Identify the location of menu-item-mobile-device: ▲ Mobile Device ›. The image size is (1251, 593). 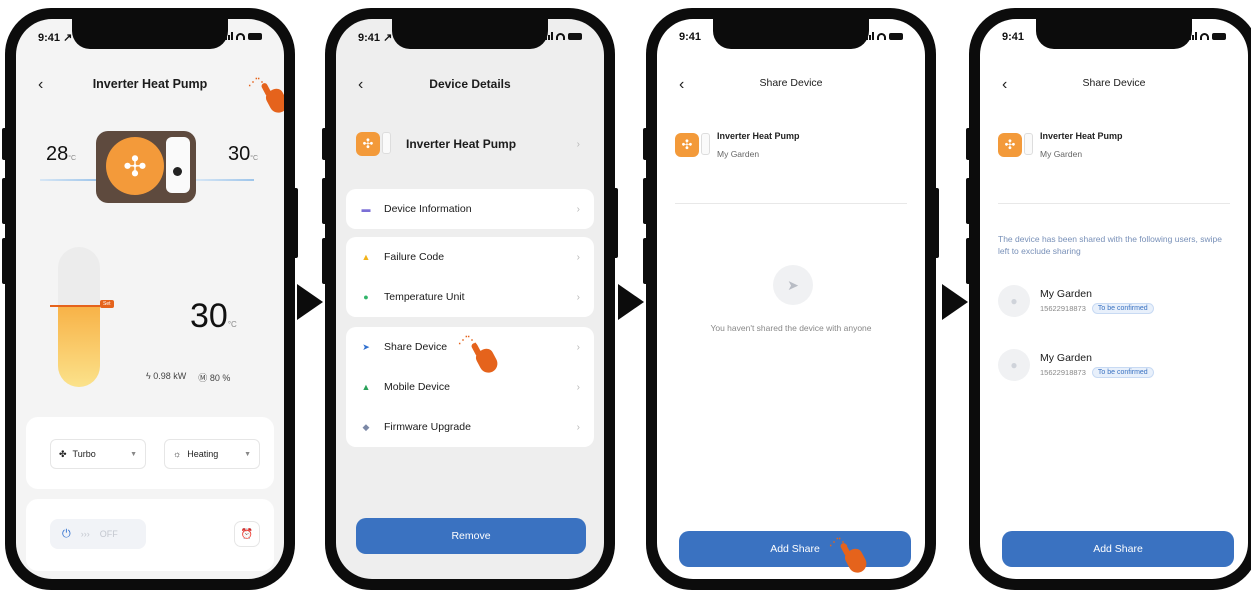
(470, 387).